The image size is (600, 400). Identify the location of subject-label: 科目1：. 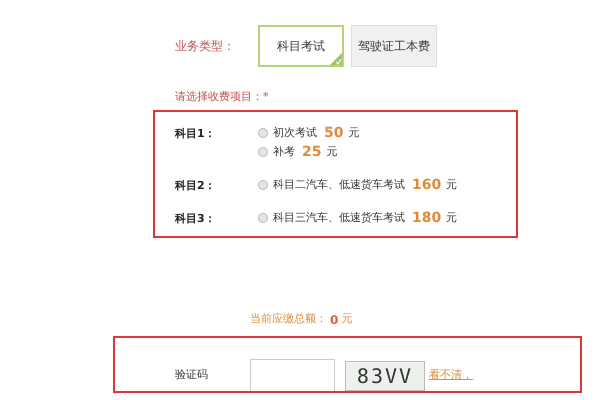
(196, 134).